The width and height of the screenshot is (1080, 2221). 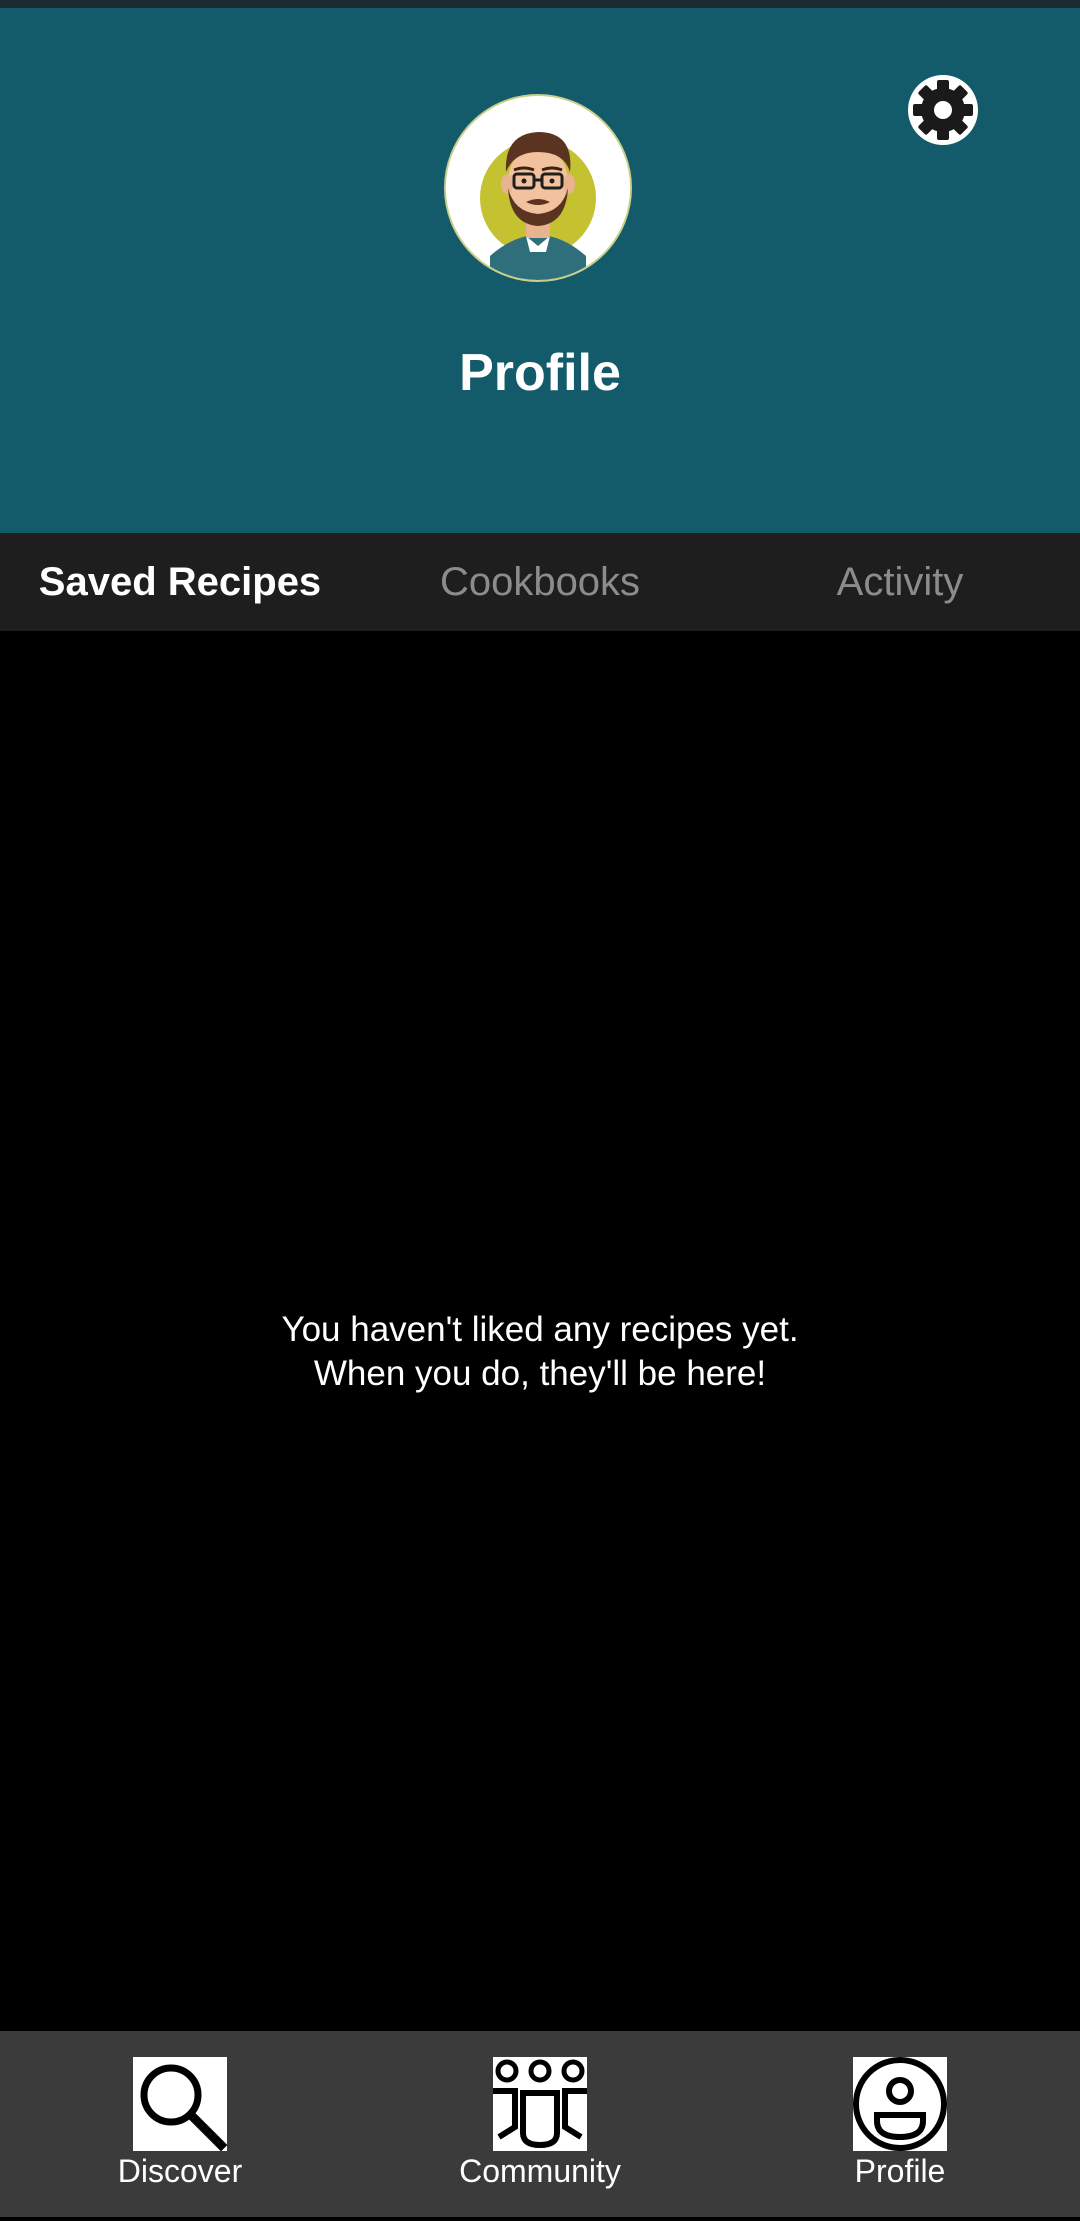 I want to click on search-icon, so click(x=180, y=2104).